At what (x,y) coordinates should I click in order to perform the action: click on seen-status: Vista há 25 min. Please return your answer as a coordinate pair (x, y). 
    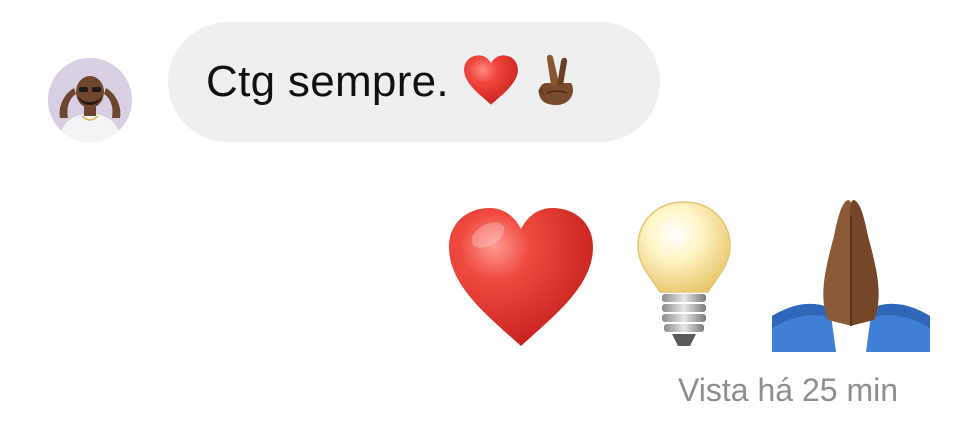
    Looking at the image, I should click on (788, 390).